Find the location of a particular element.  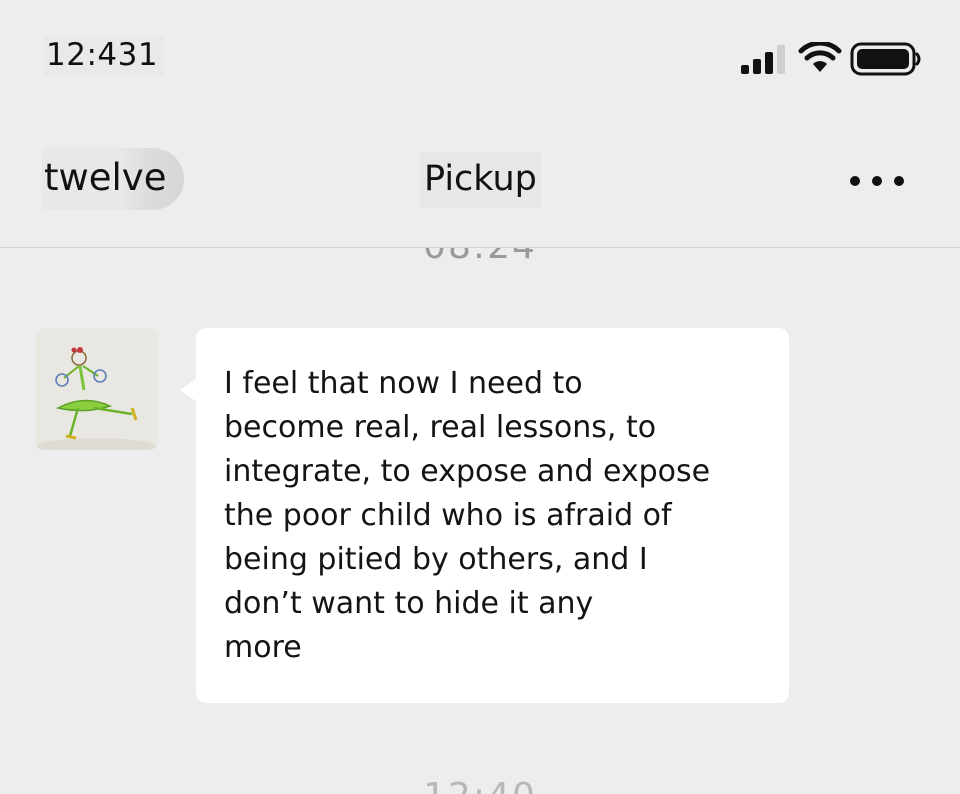

more-icon is located at coordinates (877, 180).